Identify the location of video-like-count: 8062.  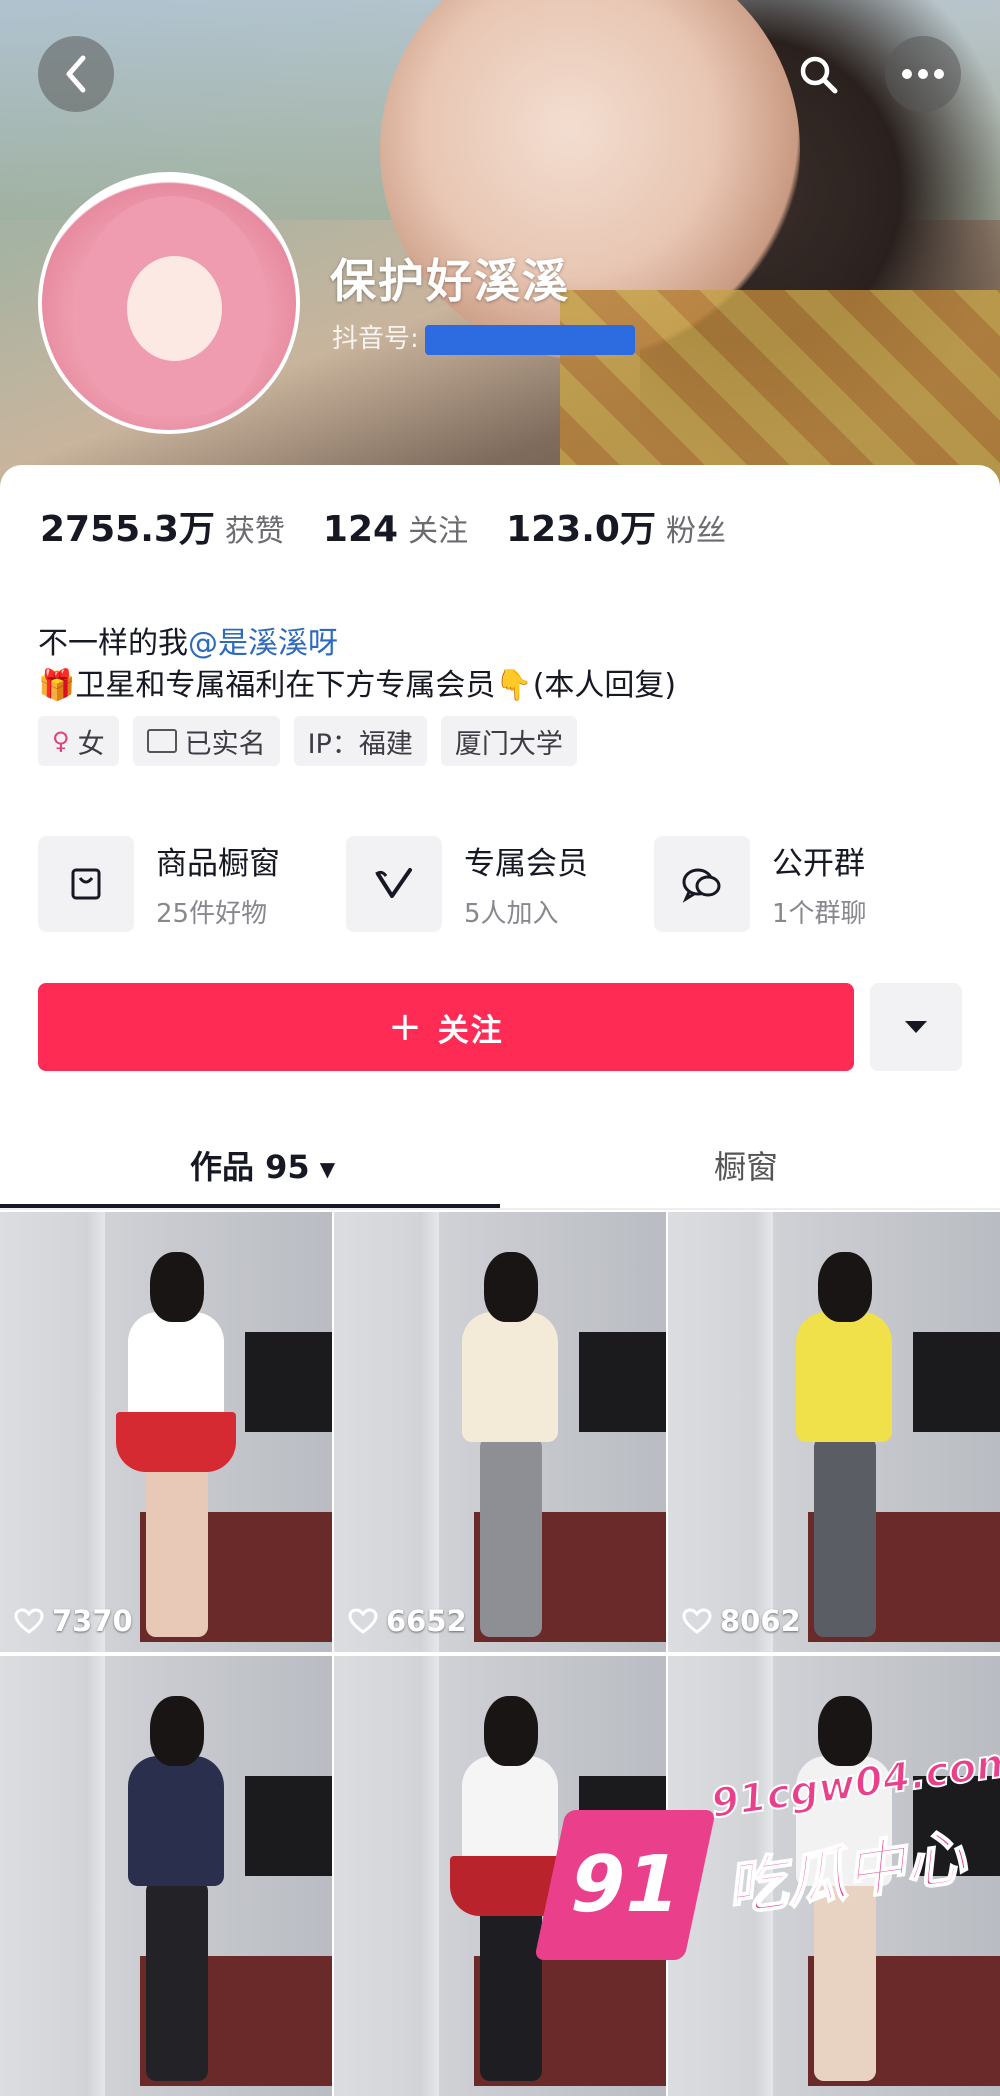
(741, 1621).